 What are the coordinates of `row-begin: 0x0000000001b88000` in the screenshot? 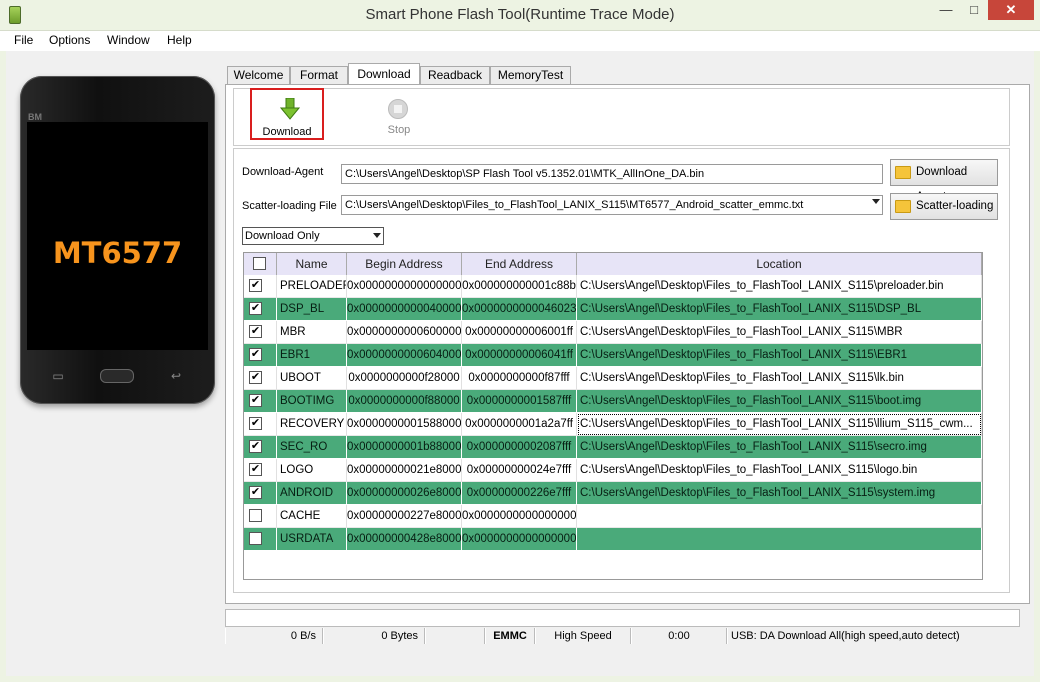 It's located at (404, 447).